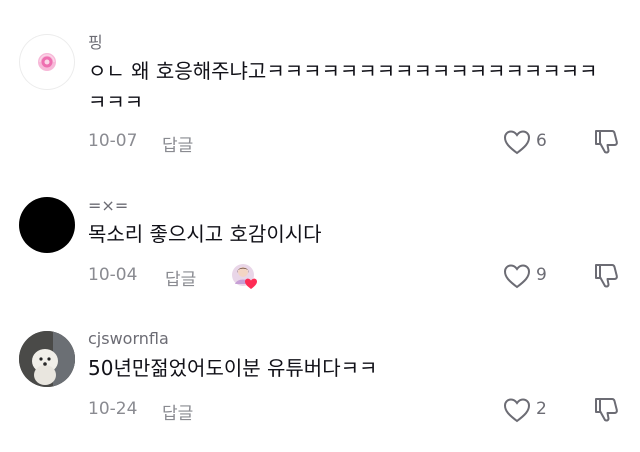  Describe the element at coordinates (113, 409) in the screenshot. I see `comment-date: 10-24` at that location.